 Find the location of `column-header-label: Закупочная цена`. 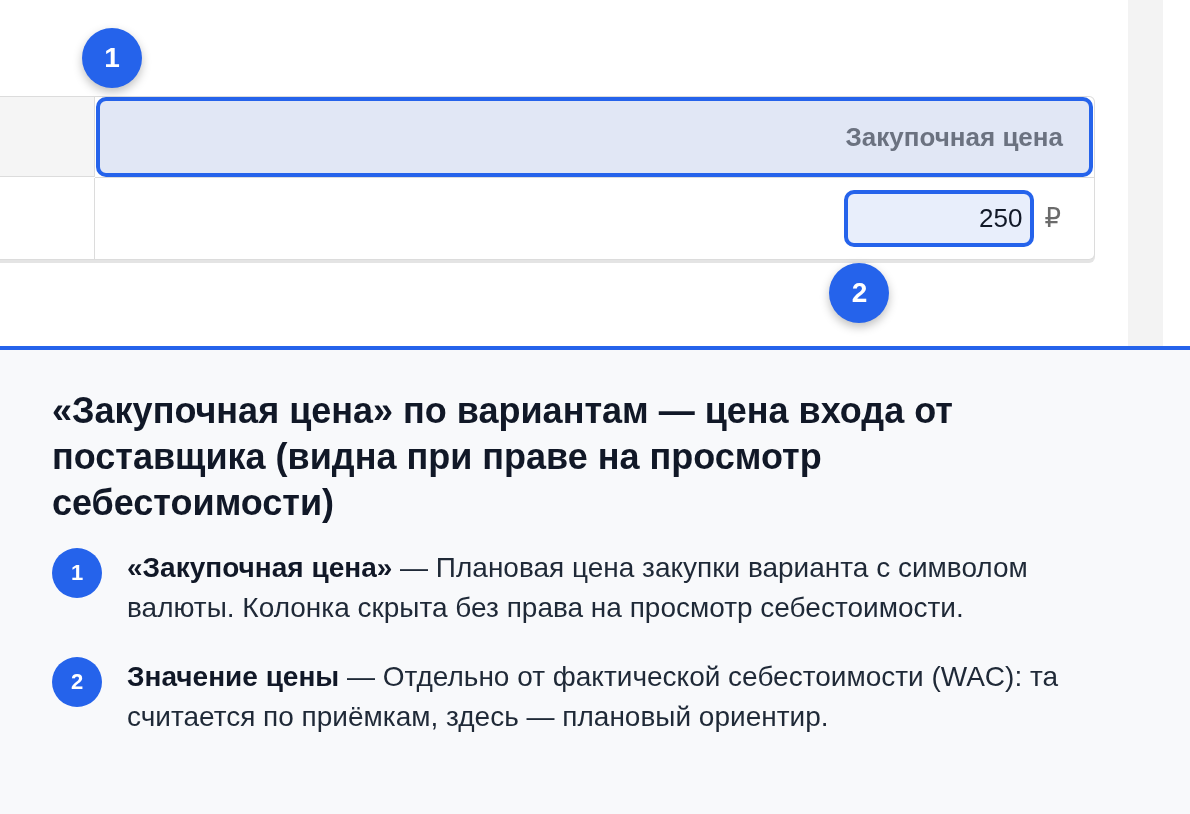

column-header-label: Закупочная цена is located at coordinates (954, 137).